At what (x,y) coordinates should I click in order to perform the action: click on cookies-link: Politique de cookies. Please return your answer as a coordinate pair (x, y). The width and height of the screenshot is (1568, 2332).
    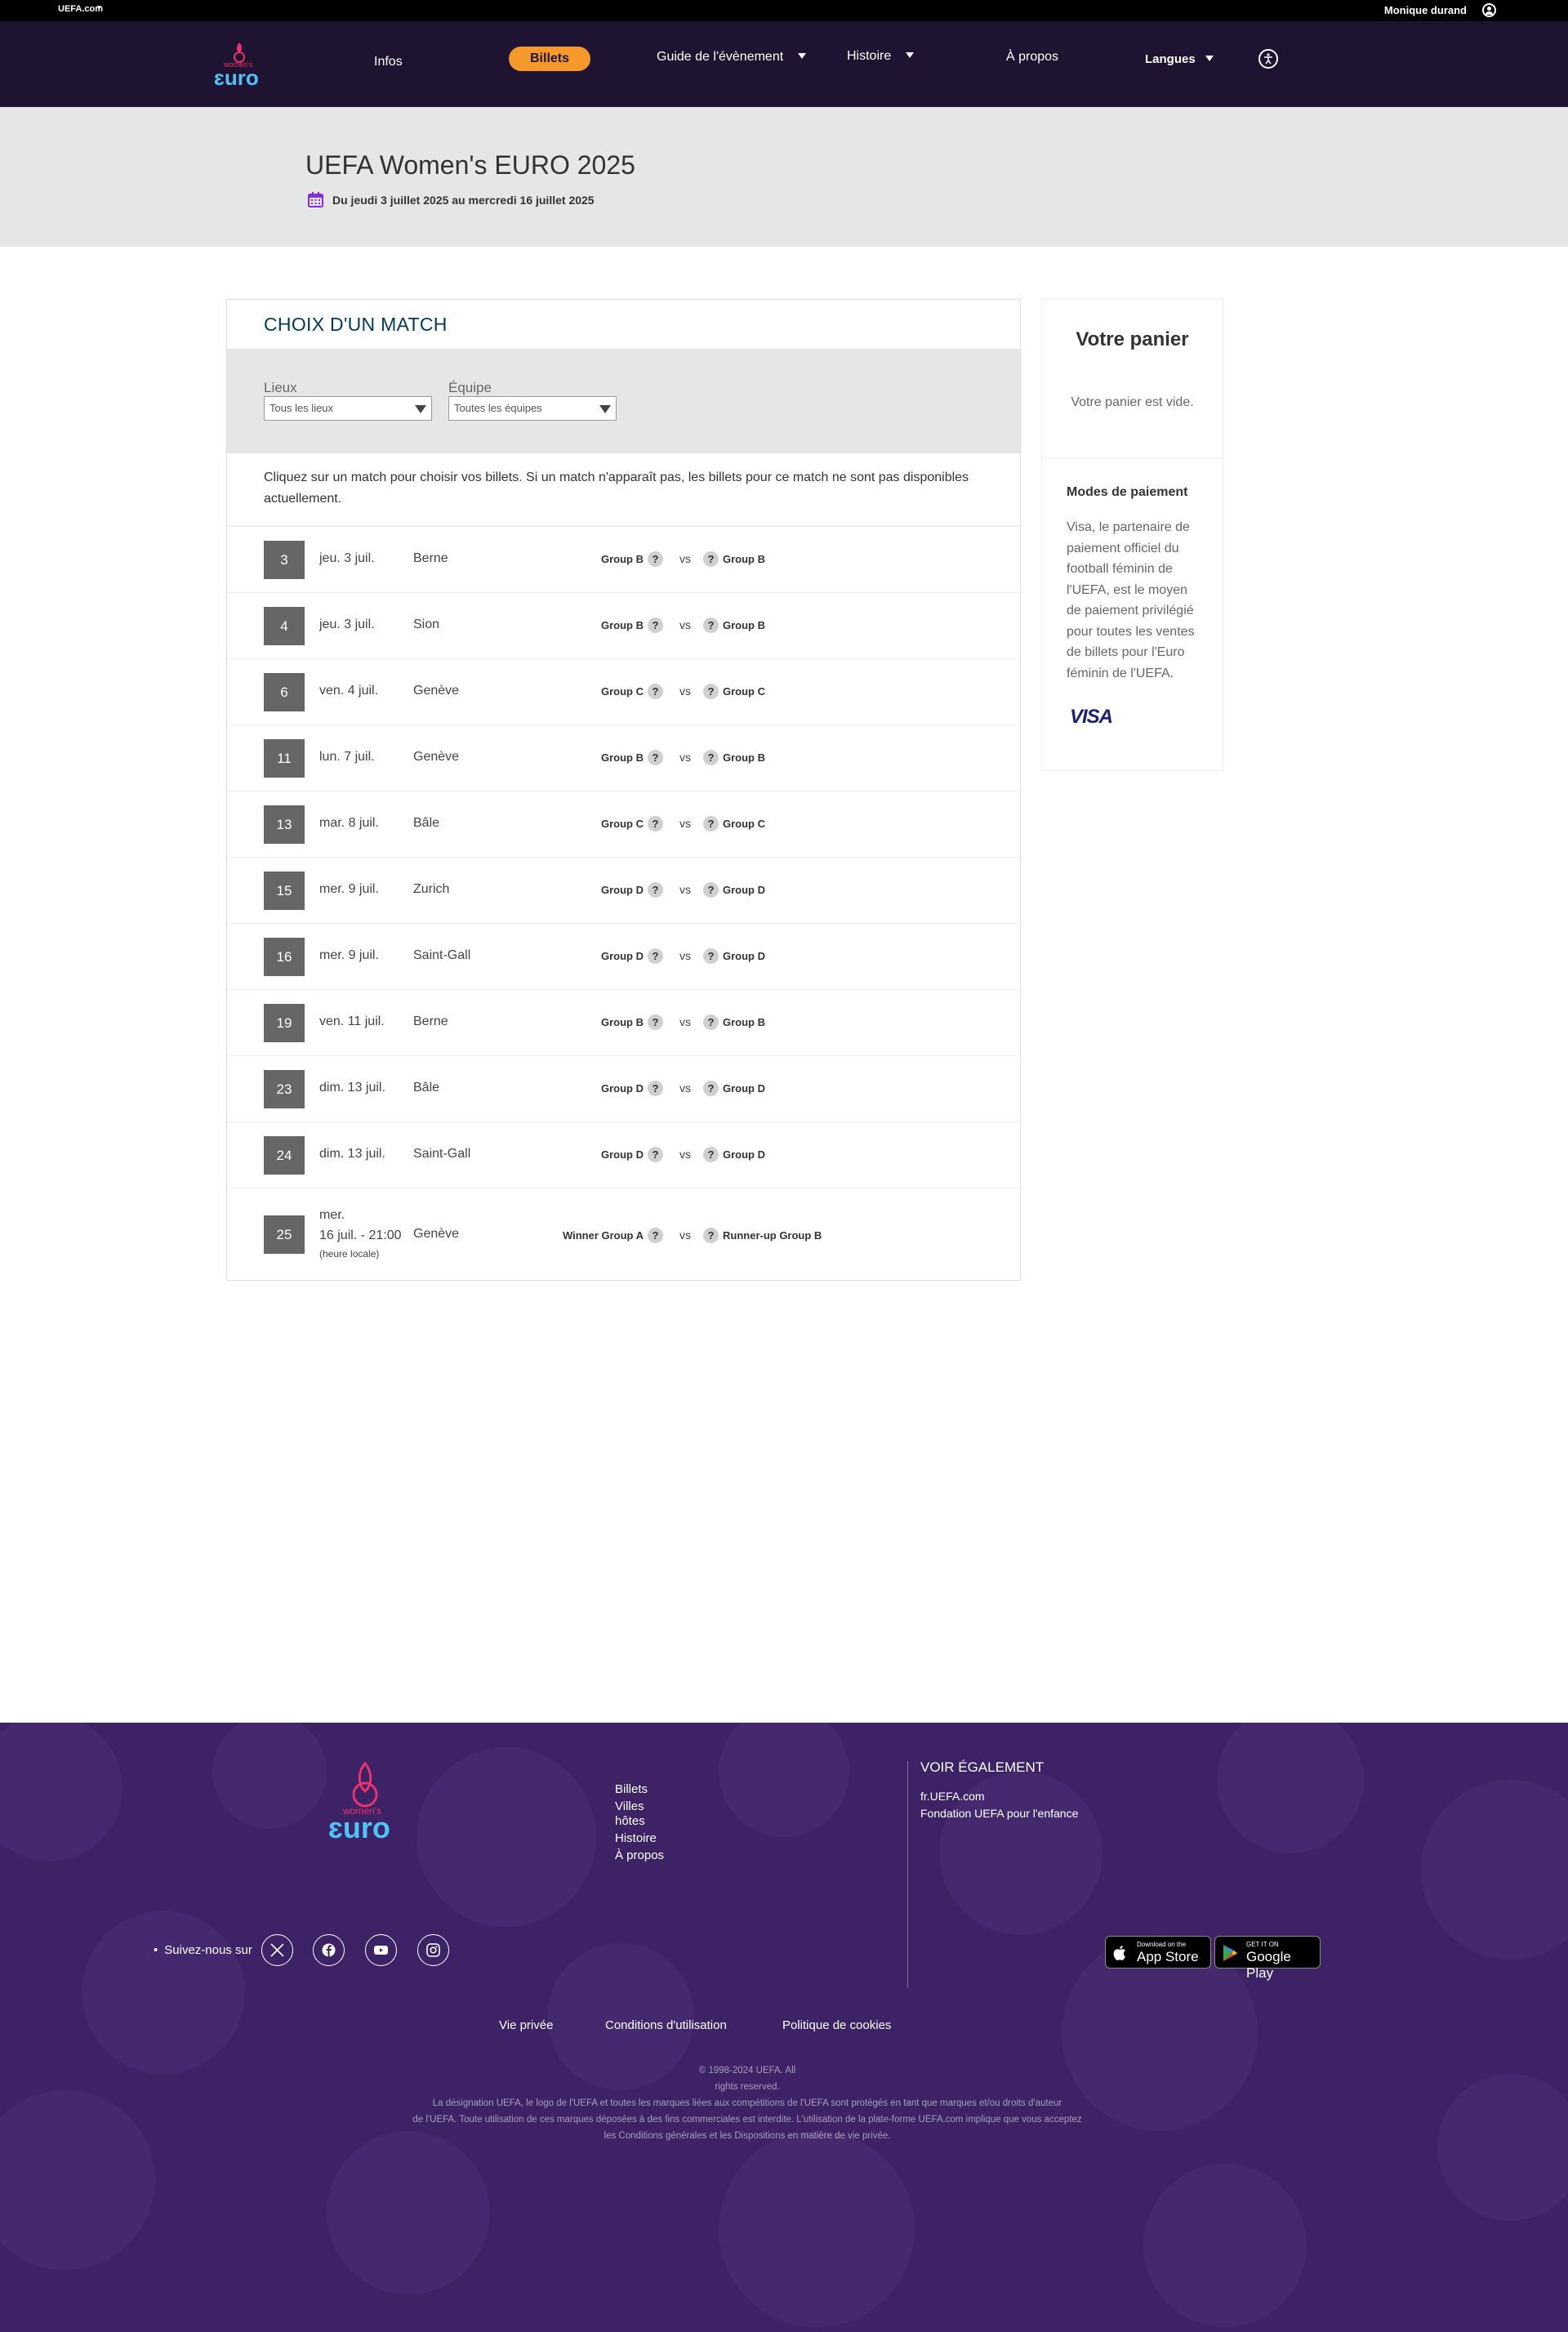
    Looking at the image, I should click on (836, 2025).